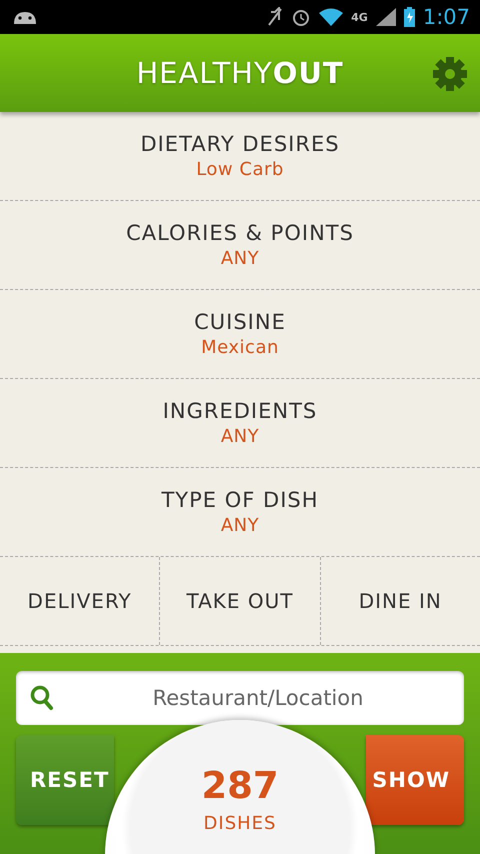 This screenshot has height=854, width=480. What do you see at coordinates (240, 411) in the screenshot?
I see `filter-label: INGREDIENTS` at bounding box center [240, 411].